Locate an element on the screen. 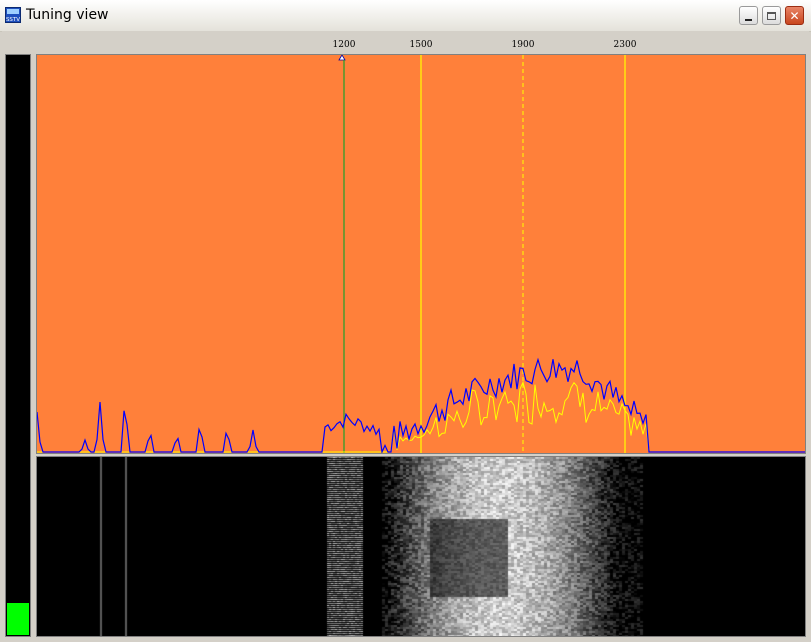 The image size is (811, 642). window-title: Tuning view is located at coordinates (67, 15).